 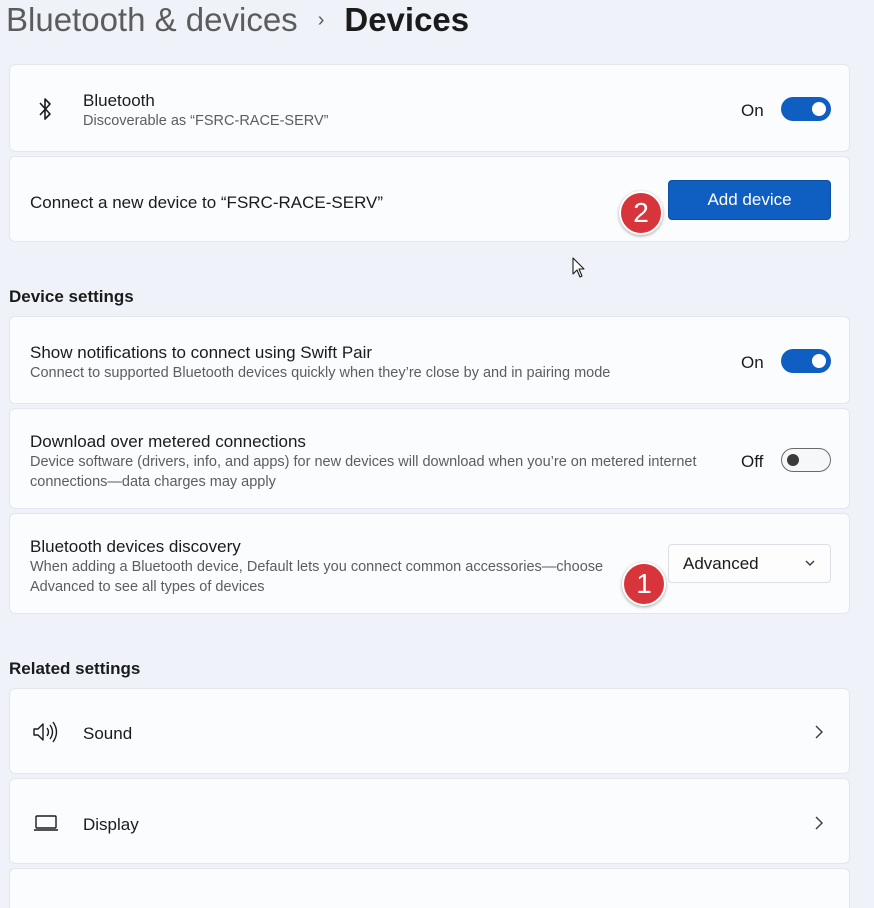 I want to click on swift-pair-toggle, so click(x=806, y=361).